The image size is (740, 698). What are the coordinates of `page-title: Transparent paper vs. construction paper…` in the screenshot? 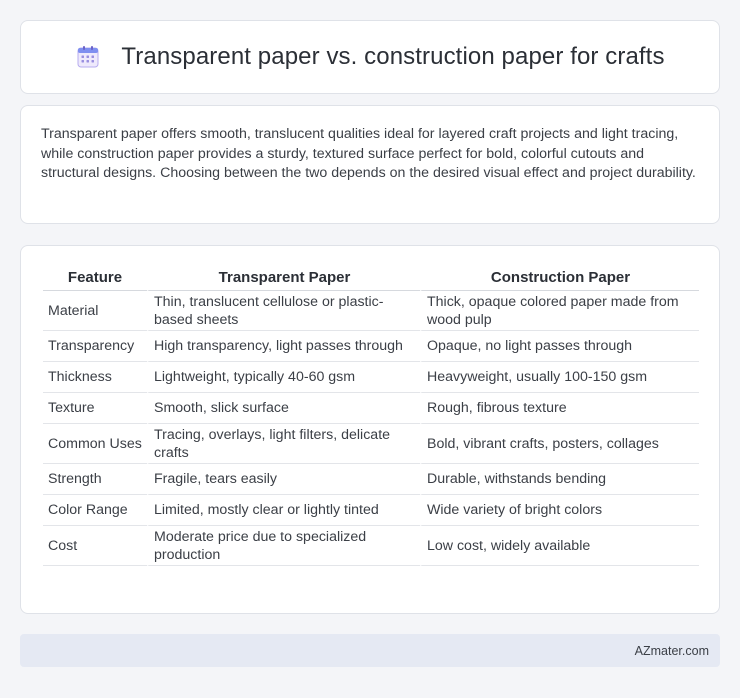 It's located at (393, 56).